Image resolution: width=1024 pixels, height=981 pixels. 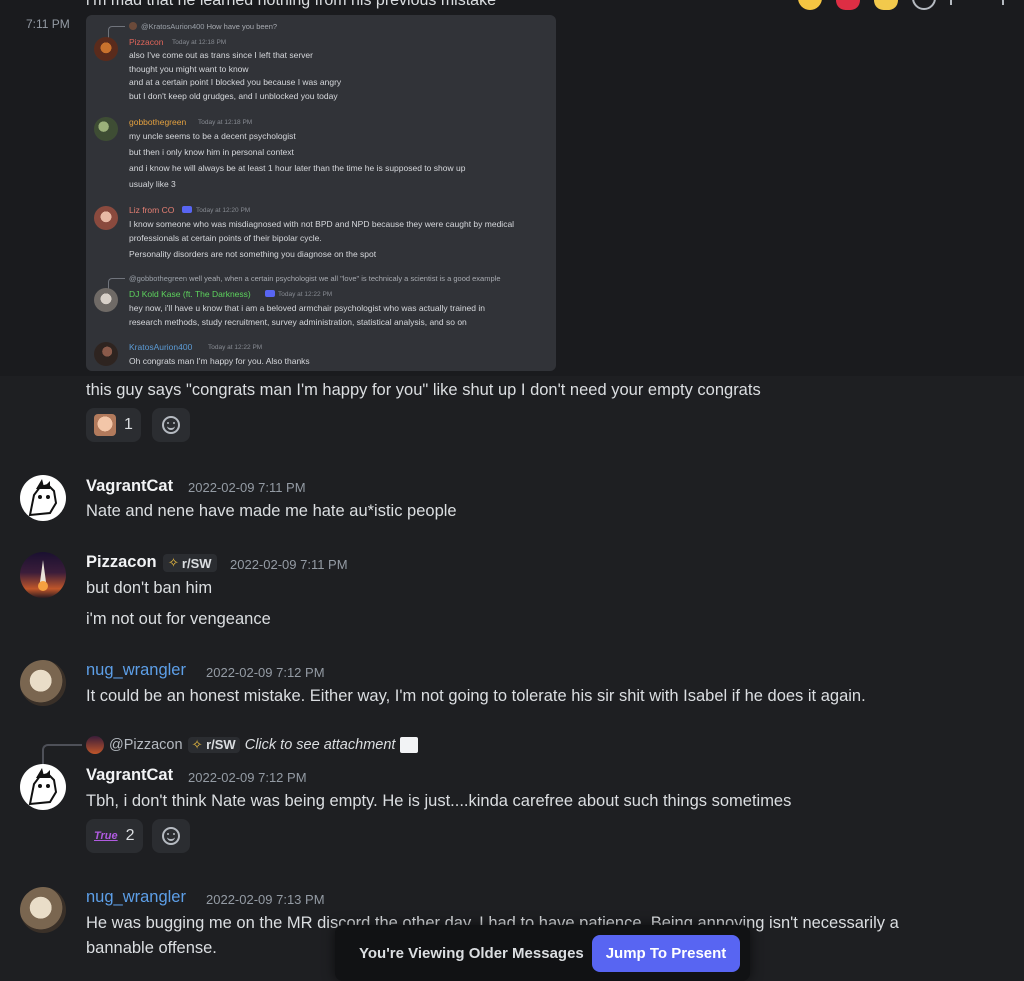 I want to click on reply-role-tag: ✧ r/SW, so click(x=213, y=745).